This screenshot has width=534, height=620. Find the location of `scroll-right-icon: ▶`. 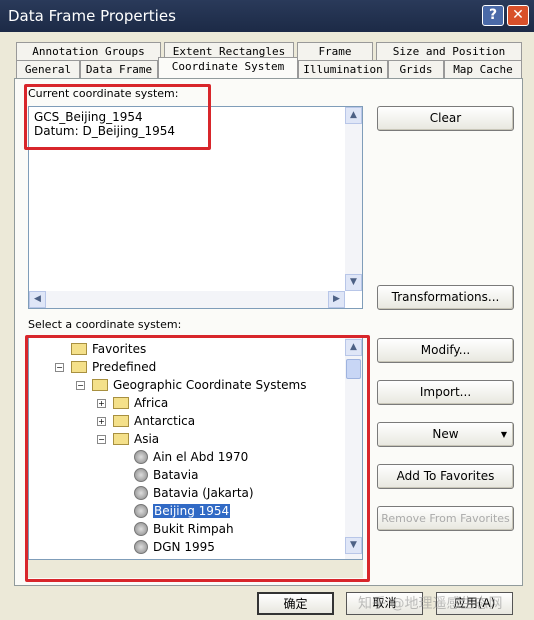

scroll-right-icon: ▶ is located at coordinates (336, 299).